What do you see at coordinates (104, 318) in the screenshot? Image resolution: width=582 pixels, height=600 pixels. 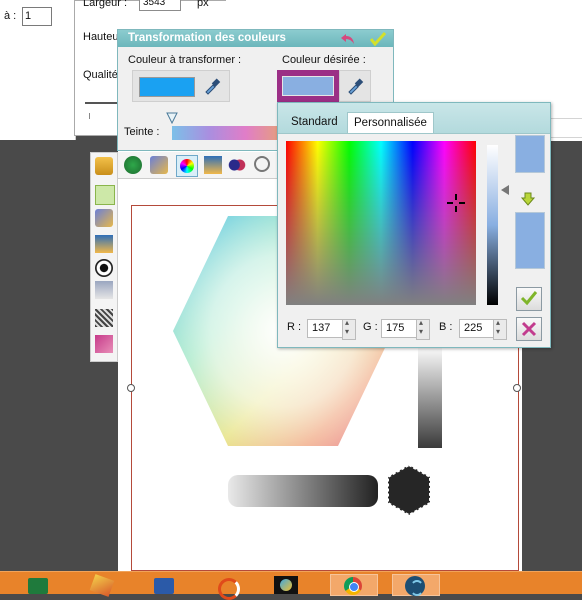 I see `crop-icon` at bounding box center [104, 318].